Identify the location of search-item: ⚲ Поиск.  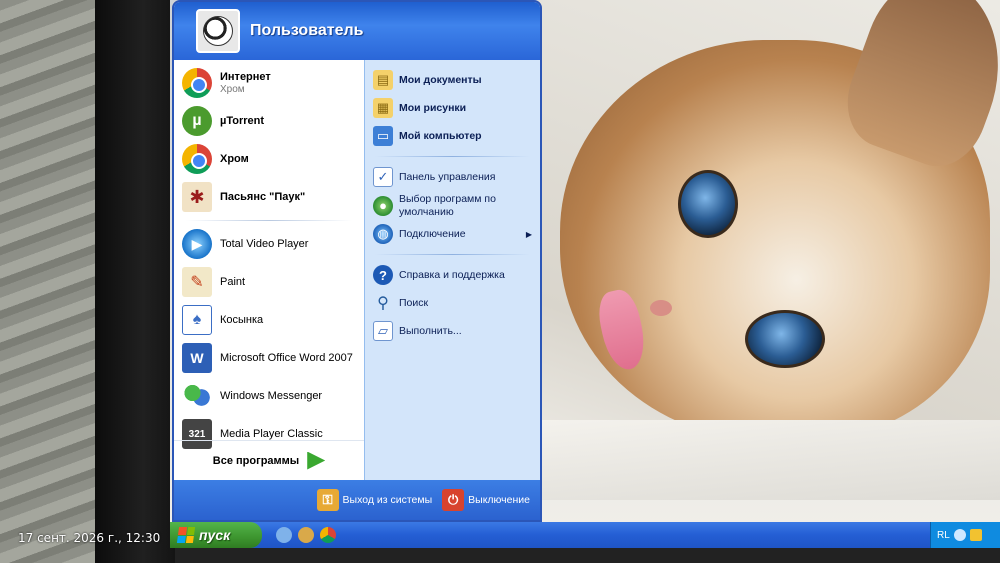
(452, 303).